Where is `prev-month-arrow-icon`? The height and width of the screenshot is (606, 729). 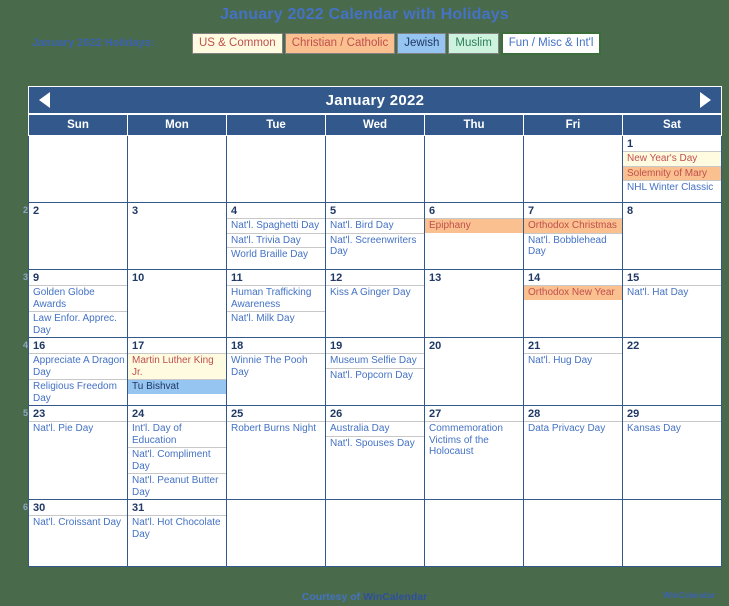 prev-month-arrow-icon is located at coordinates (44, 100).